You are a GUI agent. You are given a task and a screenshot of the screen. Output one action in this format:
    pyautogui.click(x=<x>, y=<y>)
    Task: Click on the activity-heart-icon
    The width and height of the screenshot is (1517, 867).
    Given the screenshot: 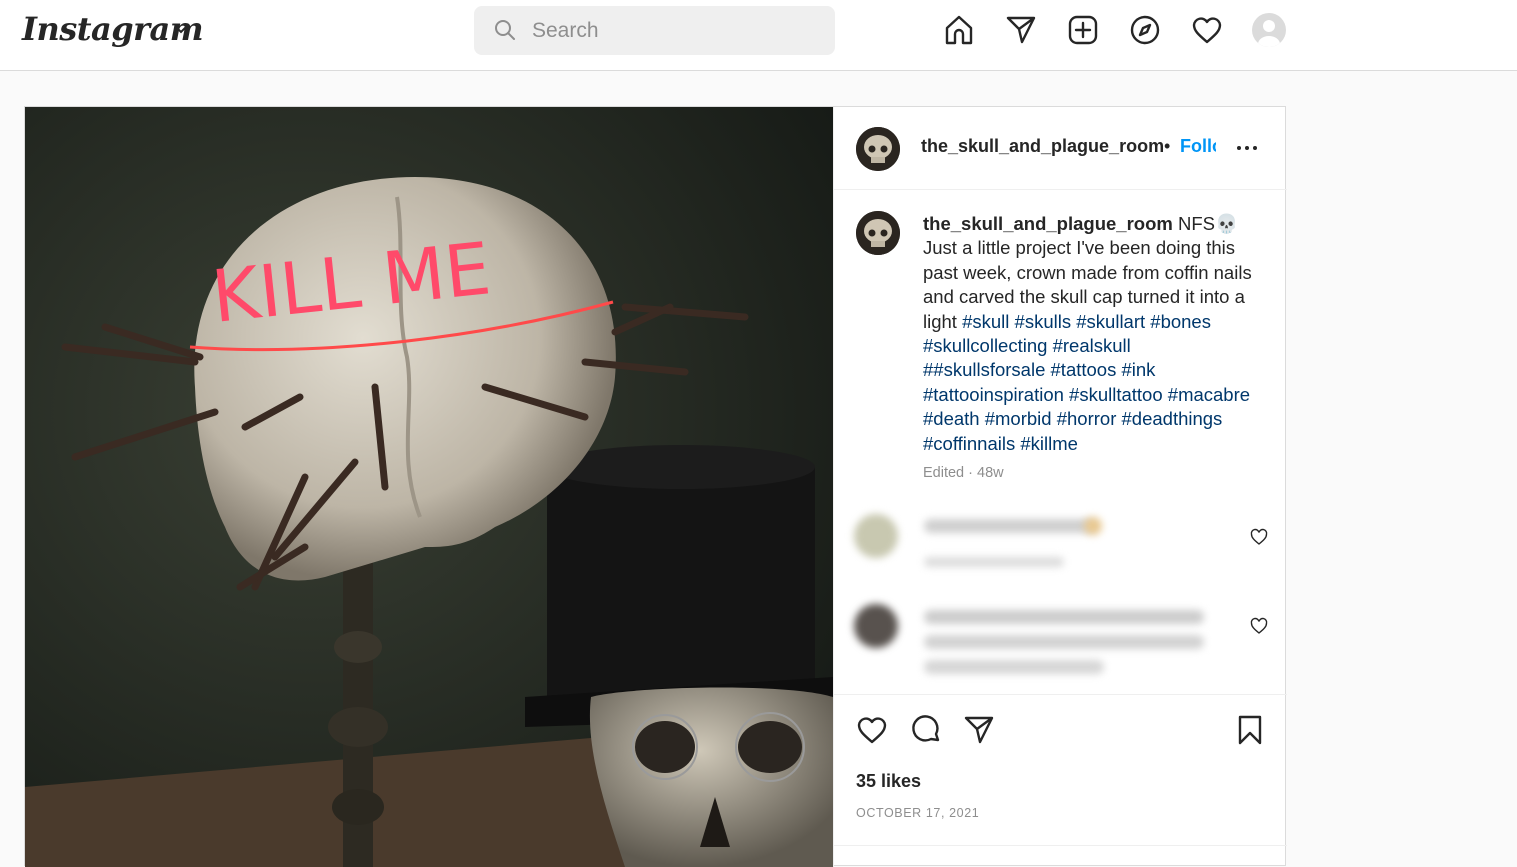 What is the action you would take?
    pyautogui.click(x=1207, y=30)
    